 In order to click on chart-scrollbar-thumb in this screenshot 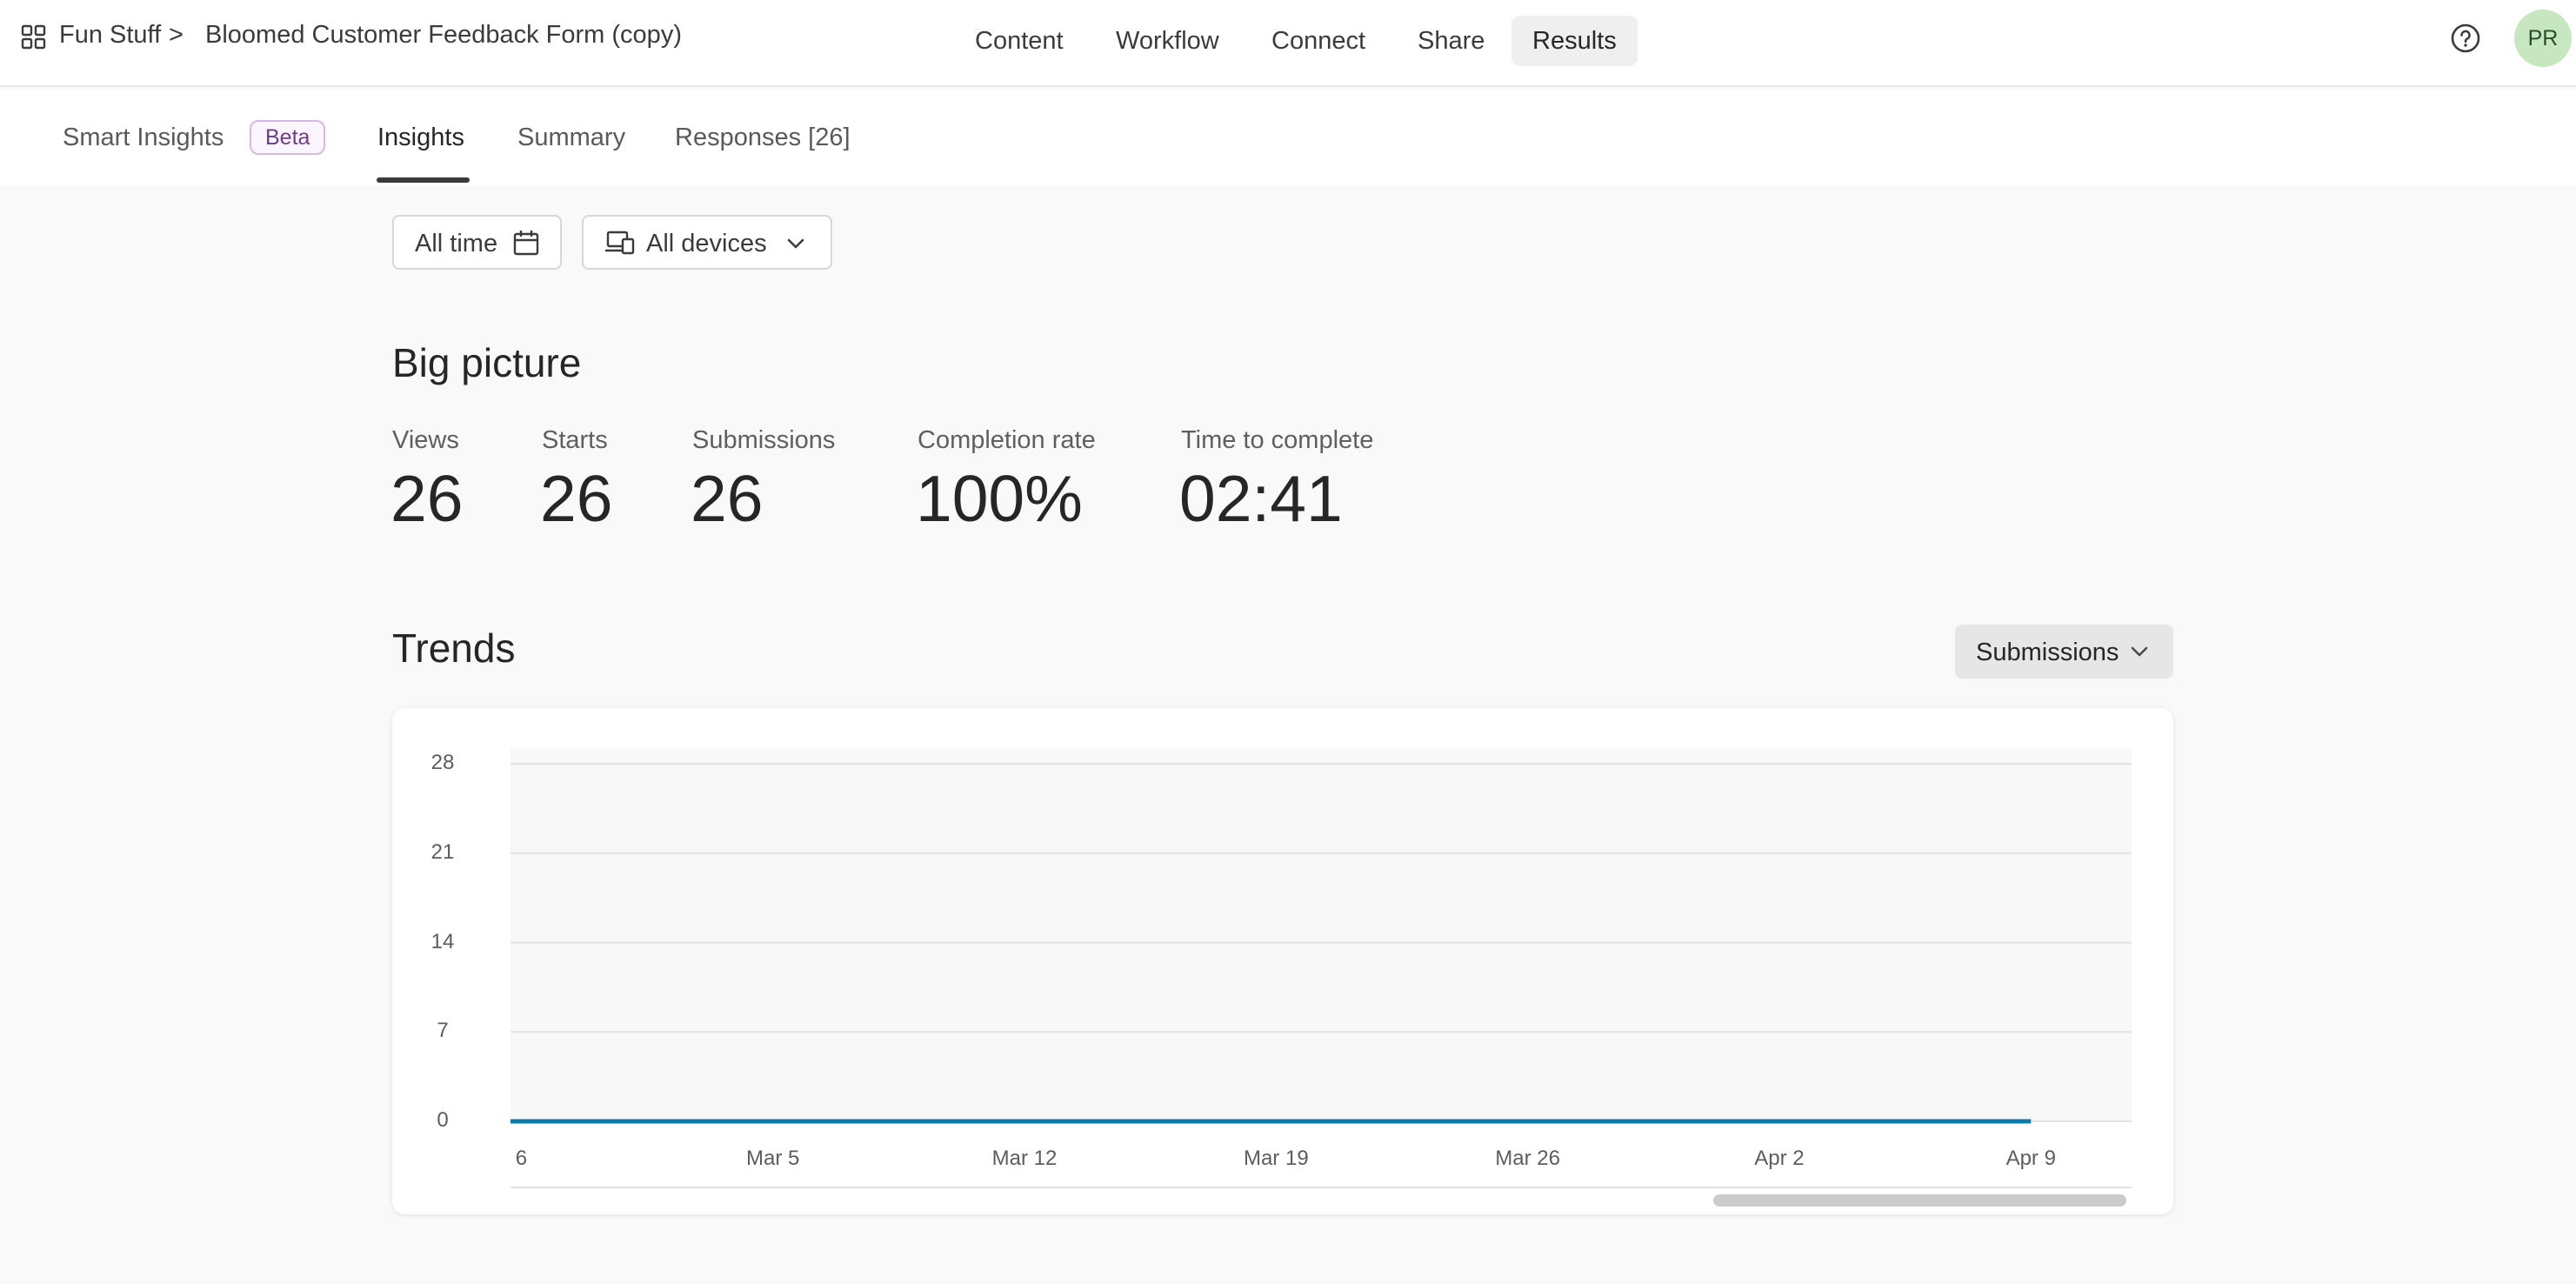, I will do `click(1920, 1200)`.